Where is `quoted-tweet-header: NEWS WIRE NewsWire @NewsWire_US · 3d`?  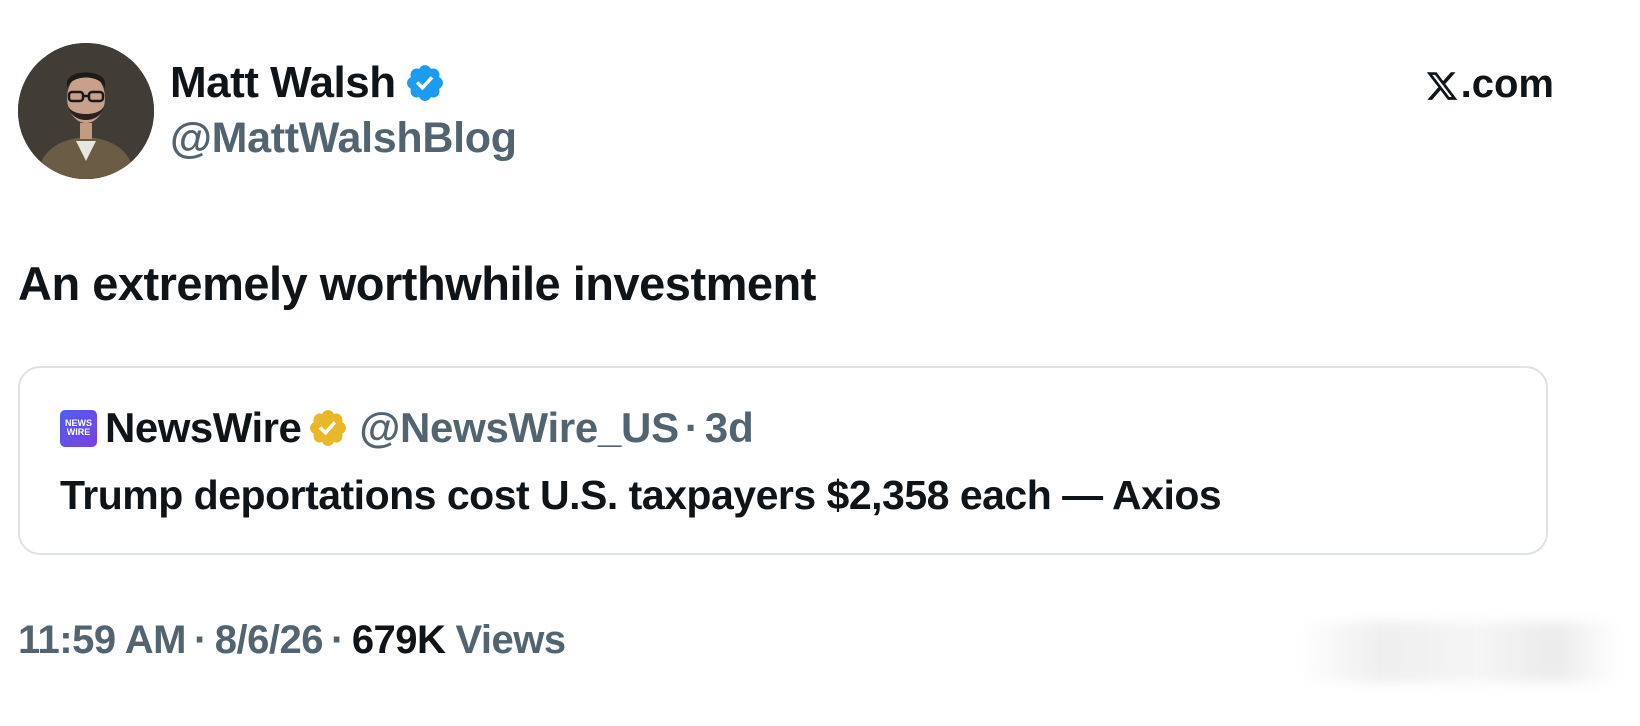
quoted-tweet-header: NEWS WIRE NewsWire @NewsWire_US · 3d is located at coordinates (407, 428).